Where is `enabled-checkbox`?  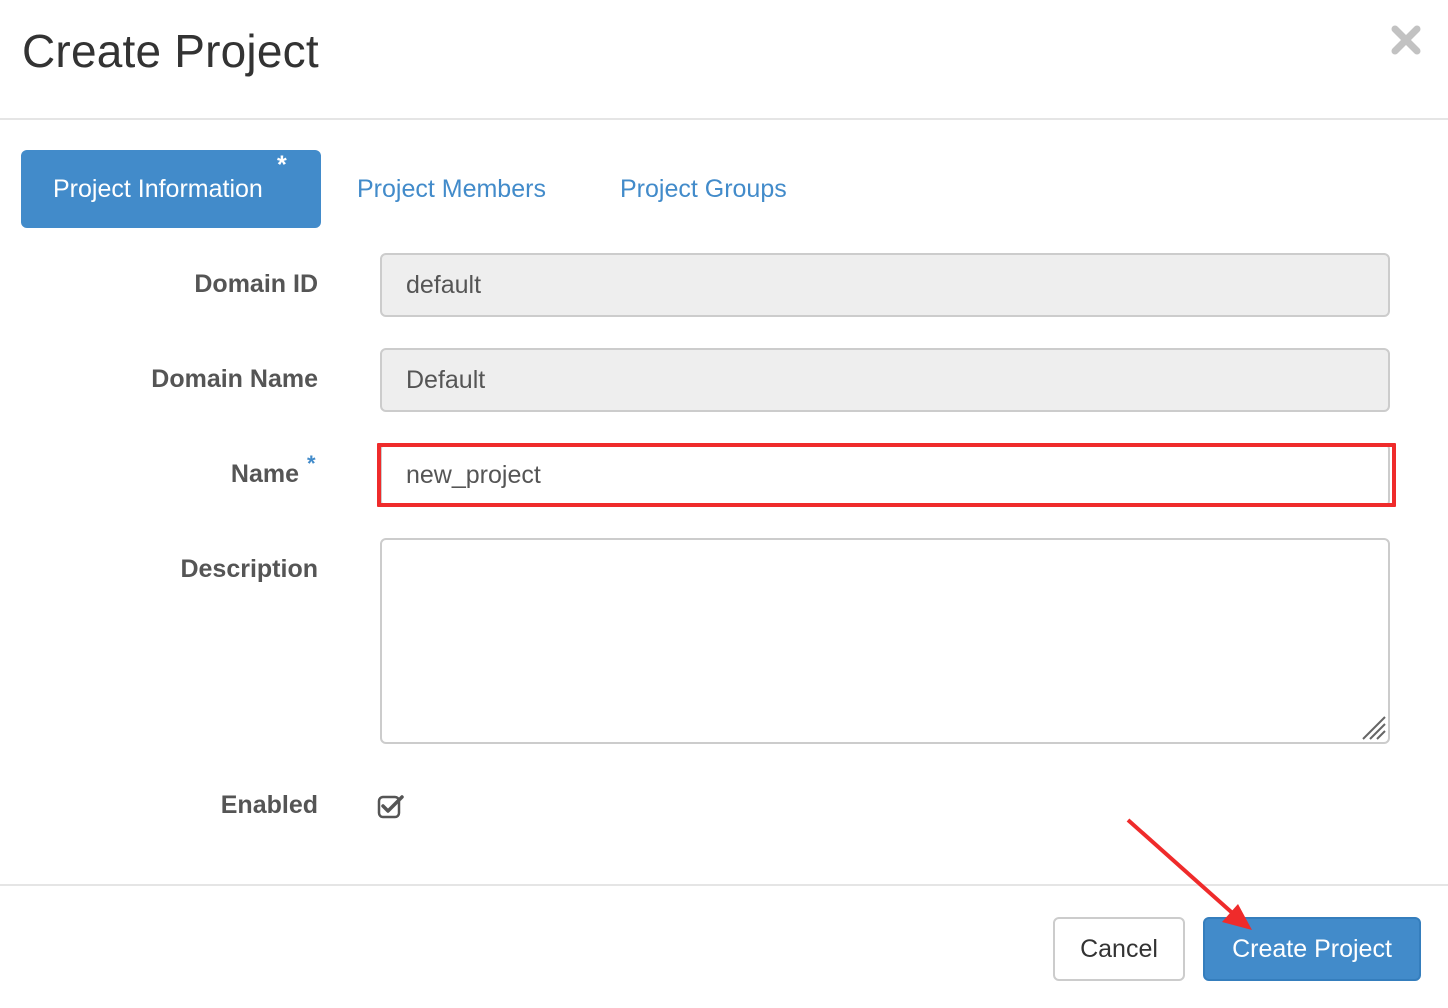 enabled-checkbox is located at coordinates (391, 806).